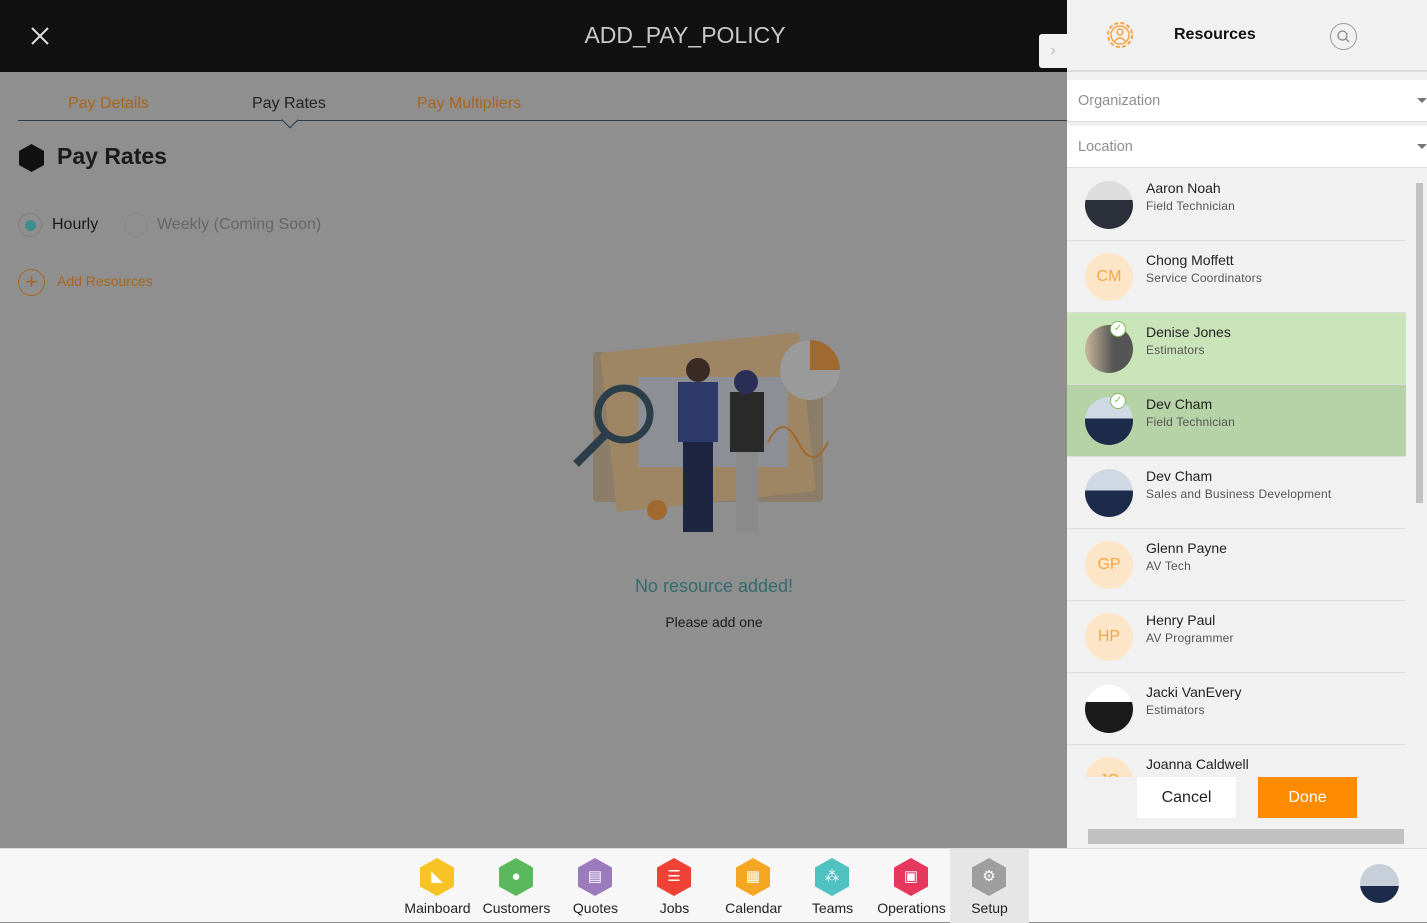 This screenshot has height=923, width=1427. Describe the element at coordinates (1109, 767) in the screenshot. I see `avatar: JC` at that location.